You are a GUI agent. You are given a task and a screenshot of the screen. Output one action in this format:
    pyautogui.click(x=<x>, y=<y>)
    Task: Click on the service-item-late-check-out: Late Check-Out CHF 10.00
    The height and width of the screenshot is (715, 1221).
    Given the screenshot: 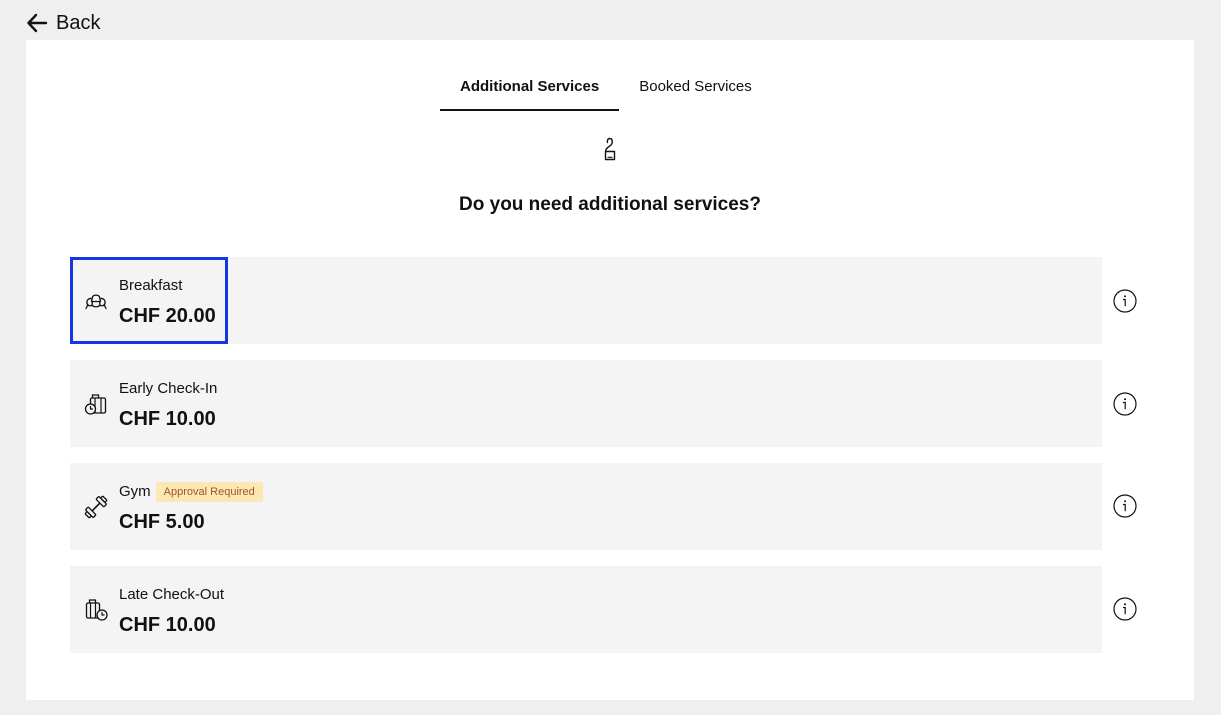 What is the action you would take?
    pyautogui.click(x=153, y=609)
    